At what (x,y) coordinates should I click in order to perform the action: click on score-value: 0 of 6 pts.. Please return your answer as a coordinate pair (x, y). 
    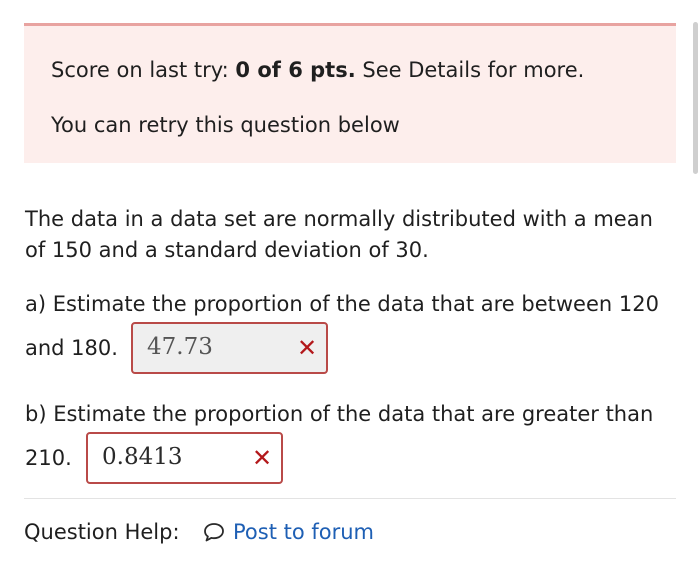
    Looking at the image, I should click on (295, 70).